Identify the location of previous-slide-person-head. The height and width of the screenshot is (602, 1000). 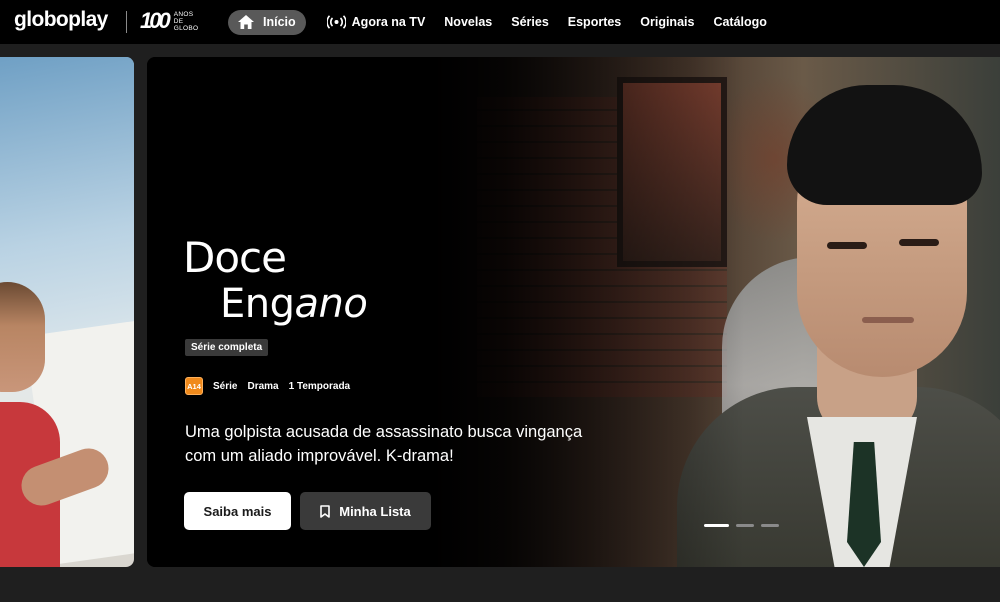
(22, 337).